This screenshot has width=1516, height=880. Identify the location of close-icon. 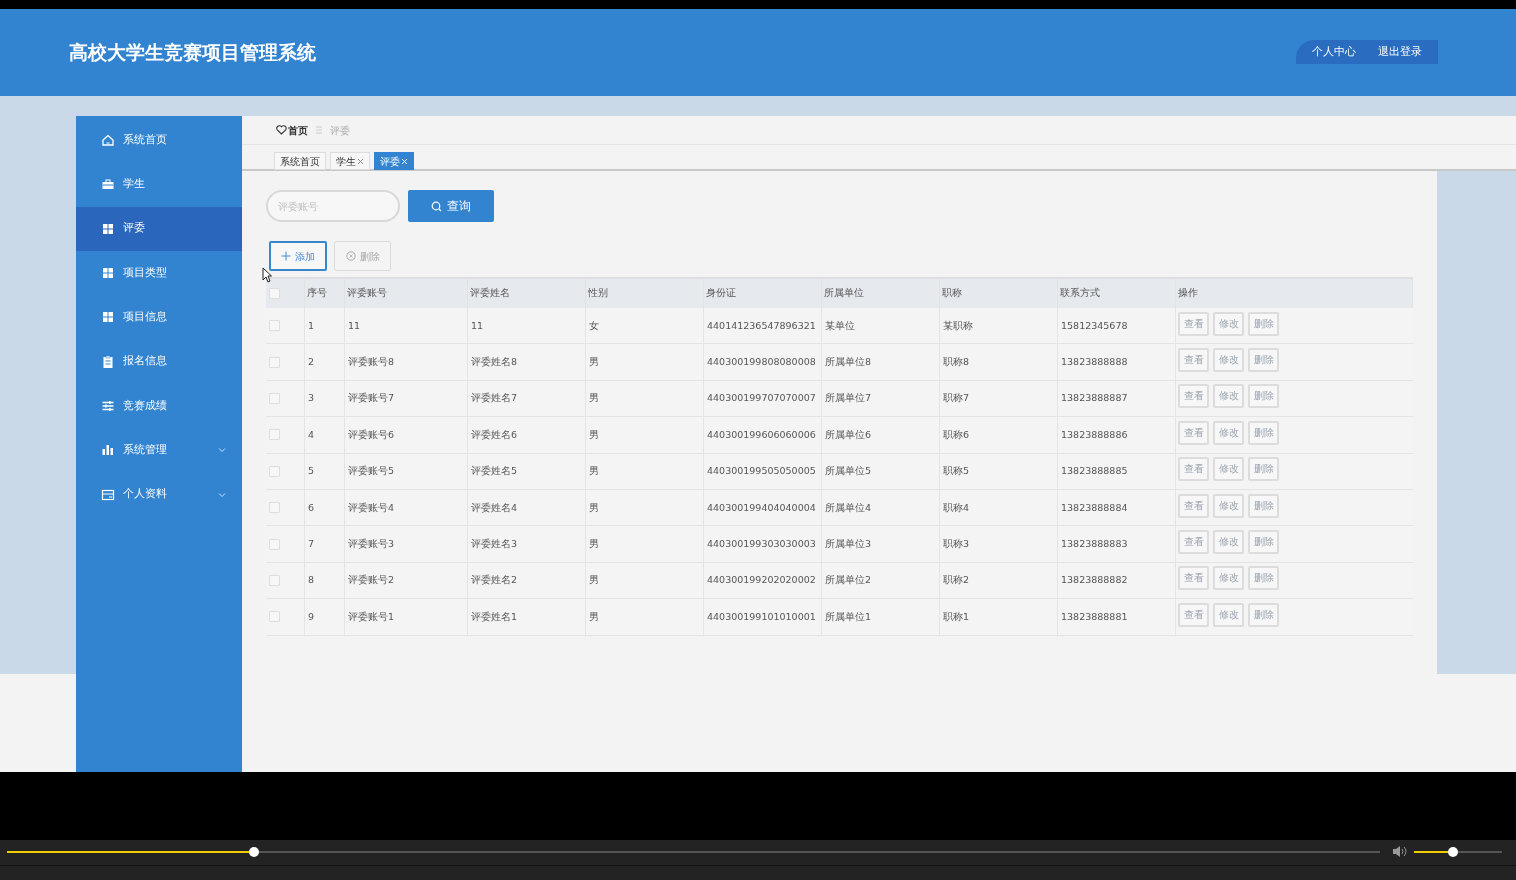
(360, 161).